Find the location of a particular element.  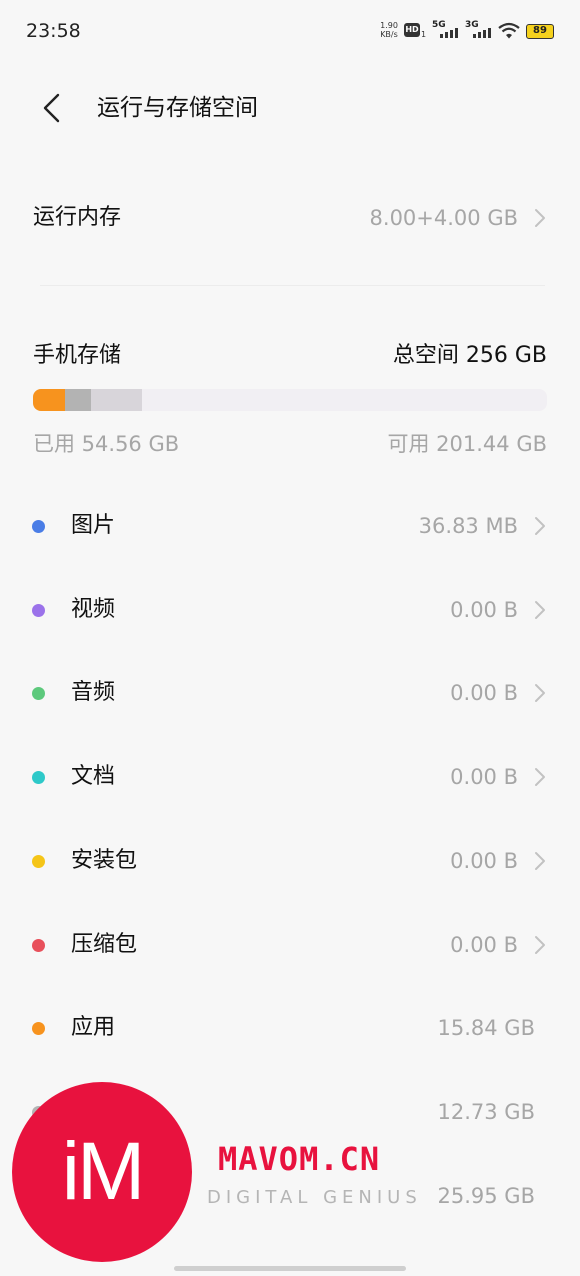

network-speed-unit: KB/s is located at coordinates (389, 34).